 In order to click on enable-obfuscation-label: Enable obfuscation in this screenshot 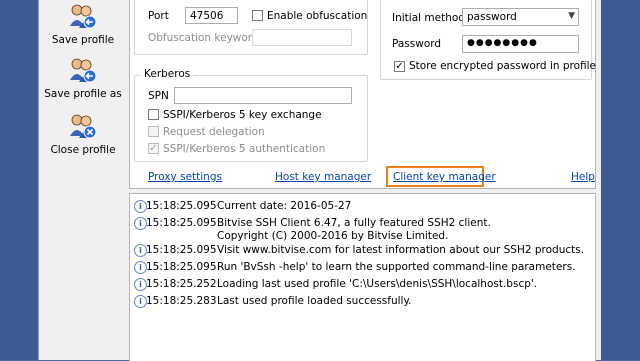, I will do `click(317, 16)`.